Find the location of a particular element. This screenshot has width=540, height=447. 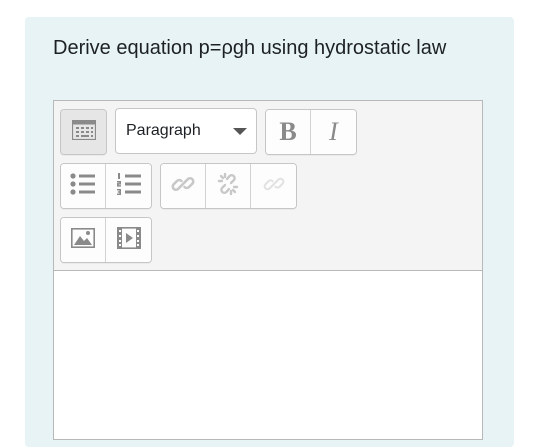

image-icon is located at coordinates (83, 240).